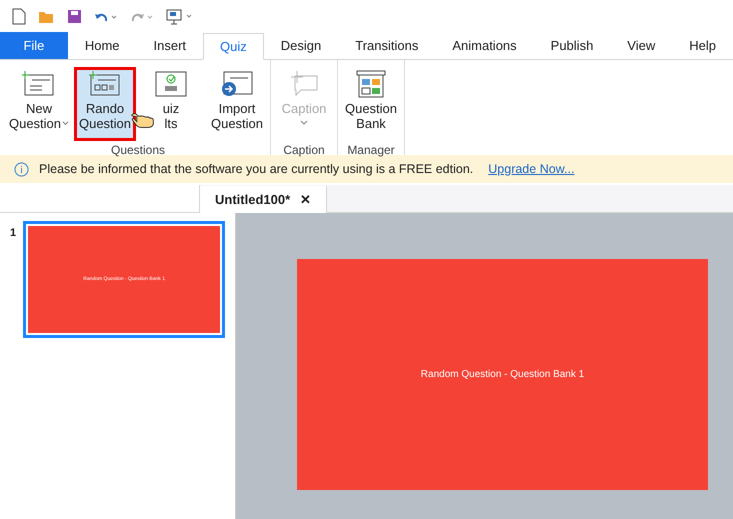 This screenshot has height=519, width=733. Describe the element at coordinates (13, 233) in the screenshot. I see `slide-number: 1` at that location.